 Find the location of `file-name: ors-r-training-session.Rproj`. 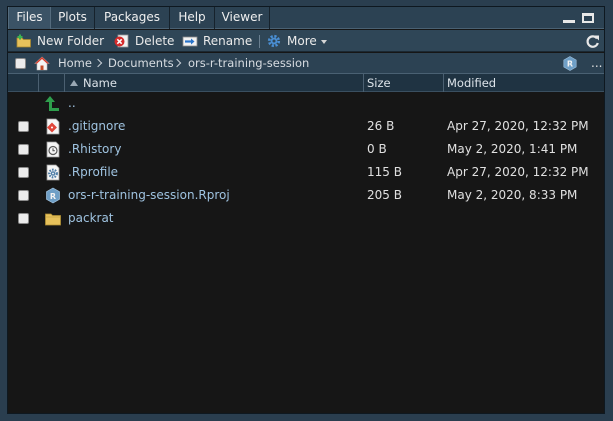

file-name: ors-r-training-session.Rproj is located at coordinates (149, 195).